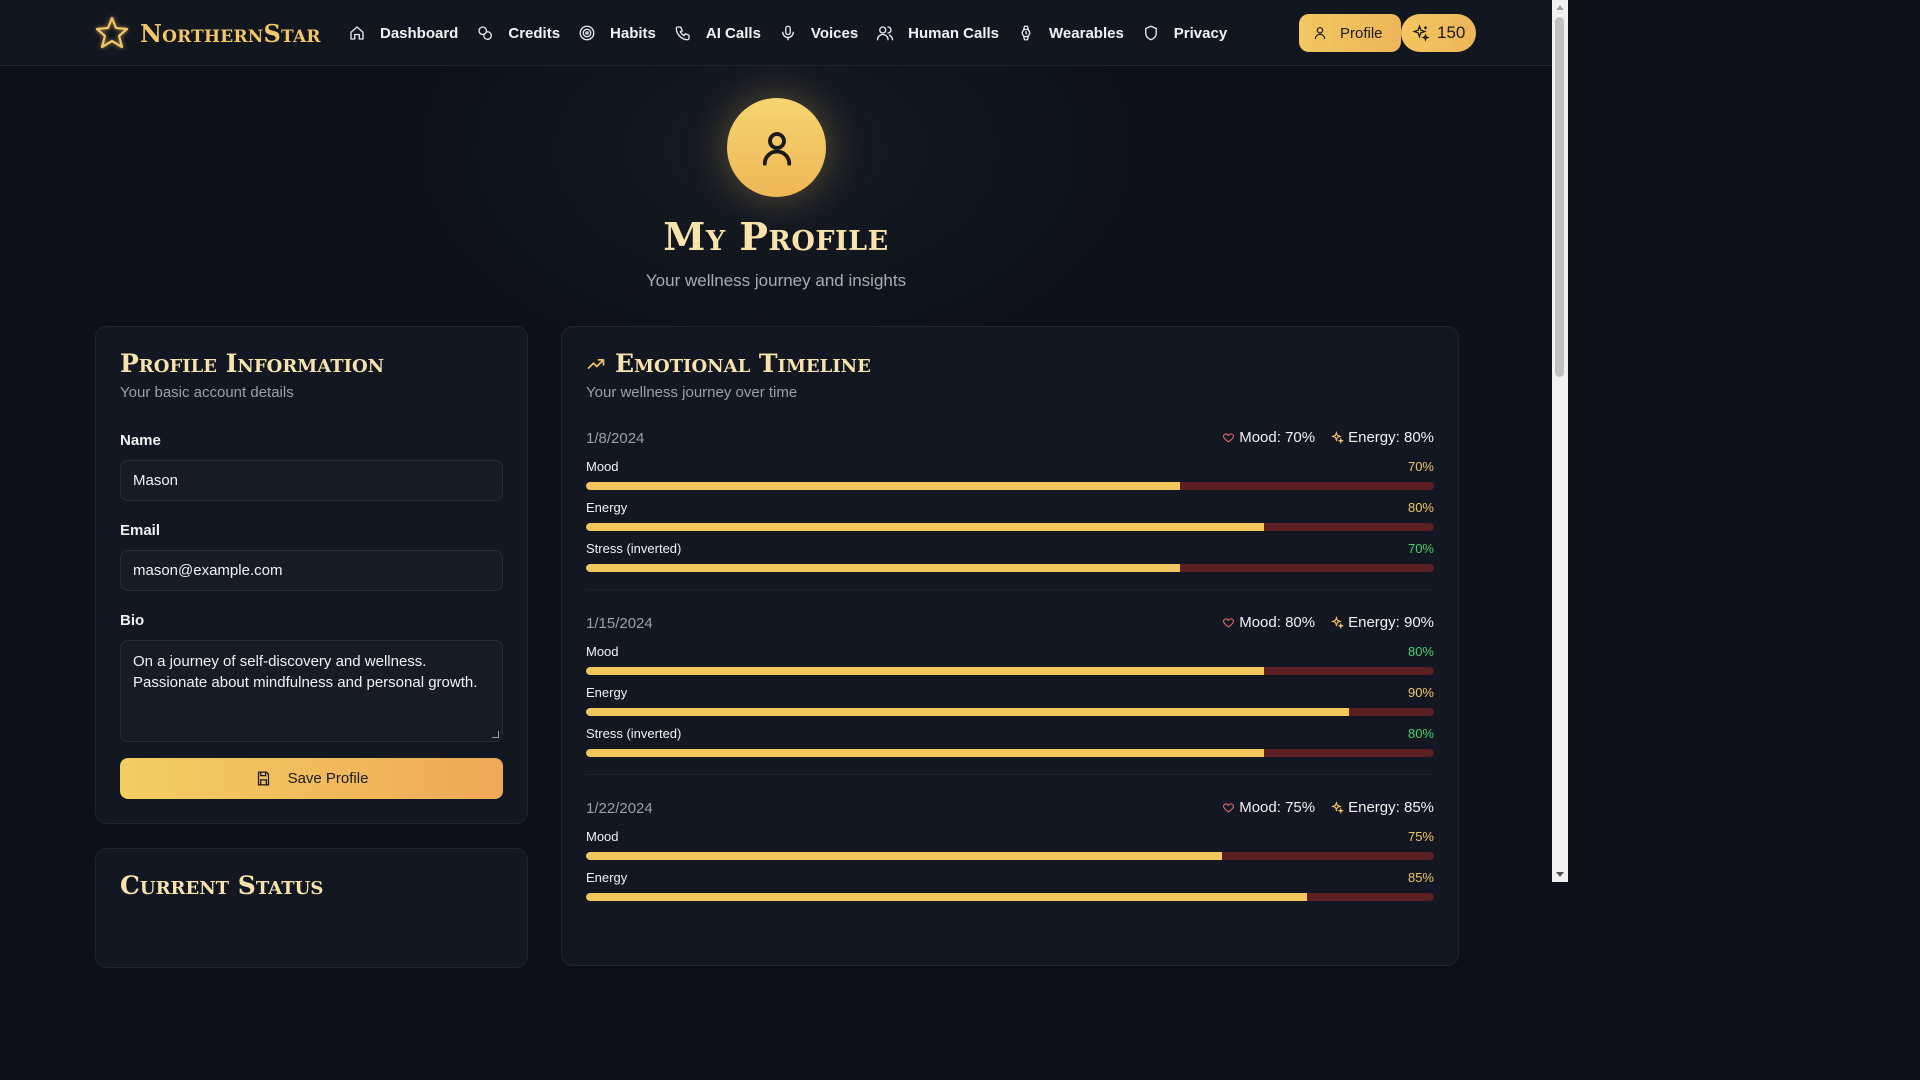 The width and height of the screenshot is (1920, 1080). What do you see at coordinates (1277, 807) in the screenshot?
I see `mood-summary-text: Mood: 75%` at bounding box center [1277, 807].